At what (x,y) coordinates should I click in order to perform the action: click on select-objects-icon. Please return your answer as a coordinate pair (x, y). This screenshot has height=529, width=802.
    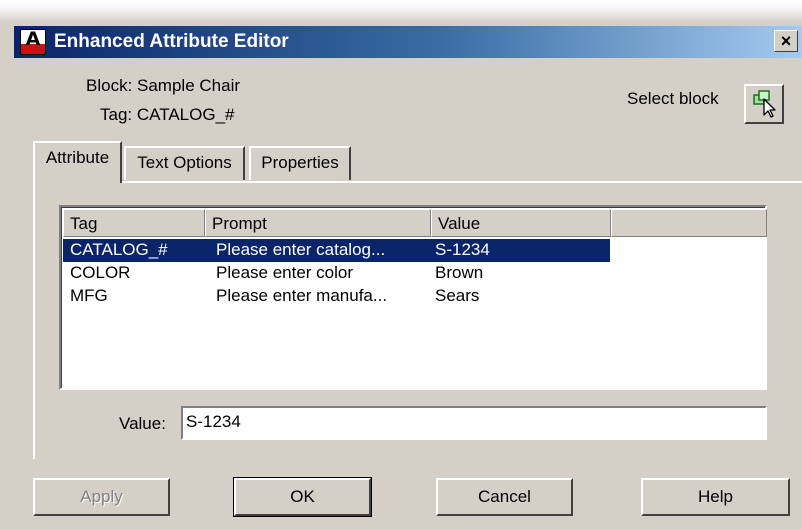
    Looking at the image, I should click on (764, 104).